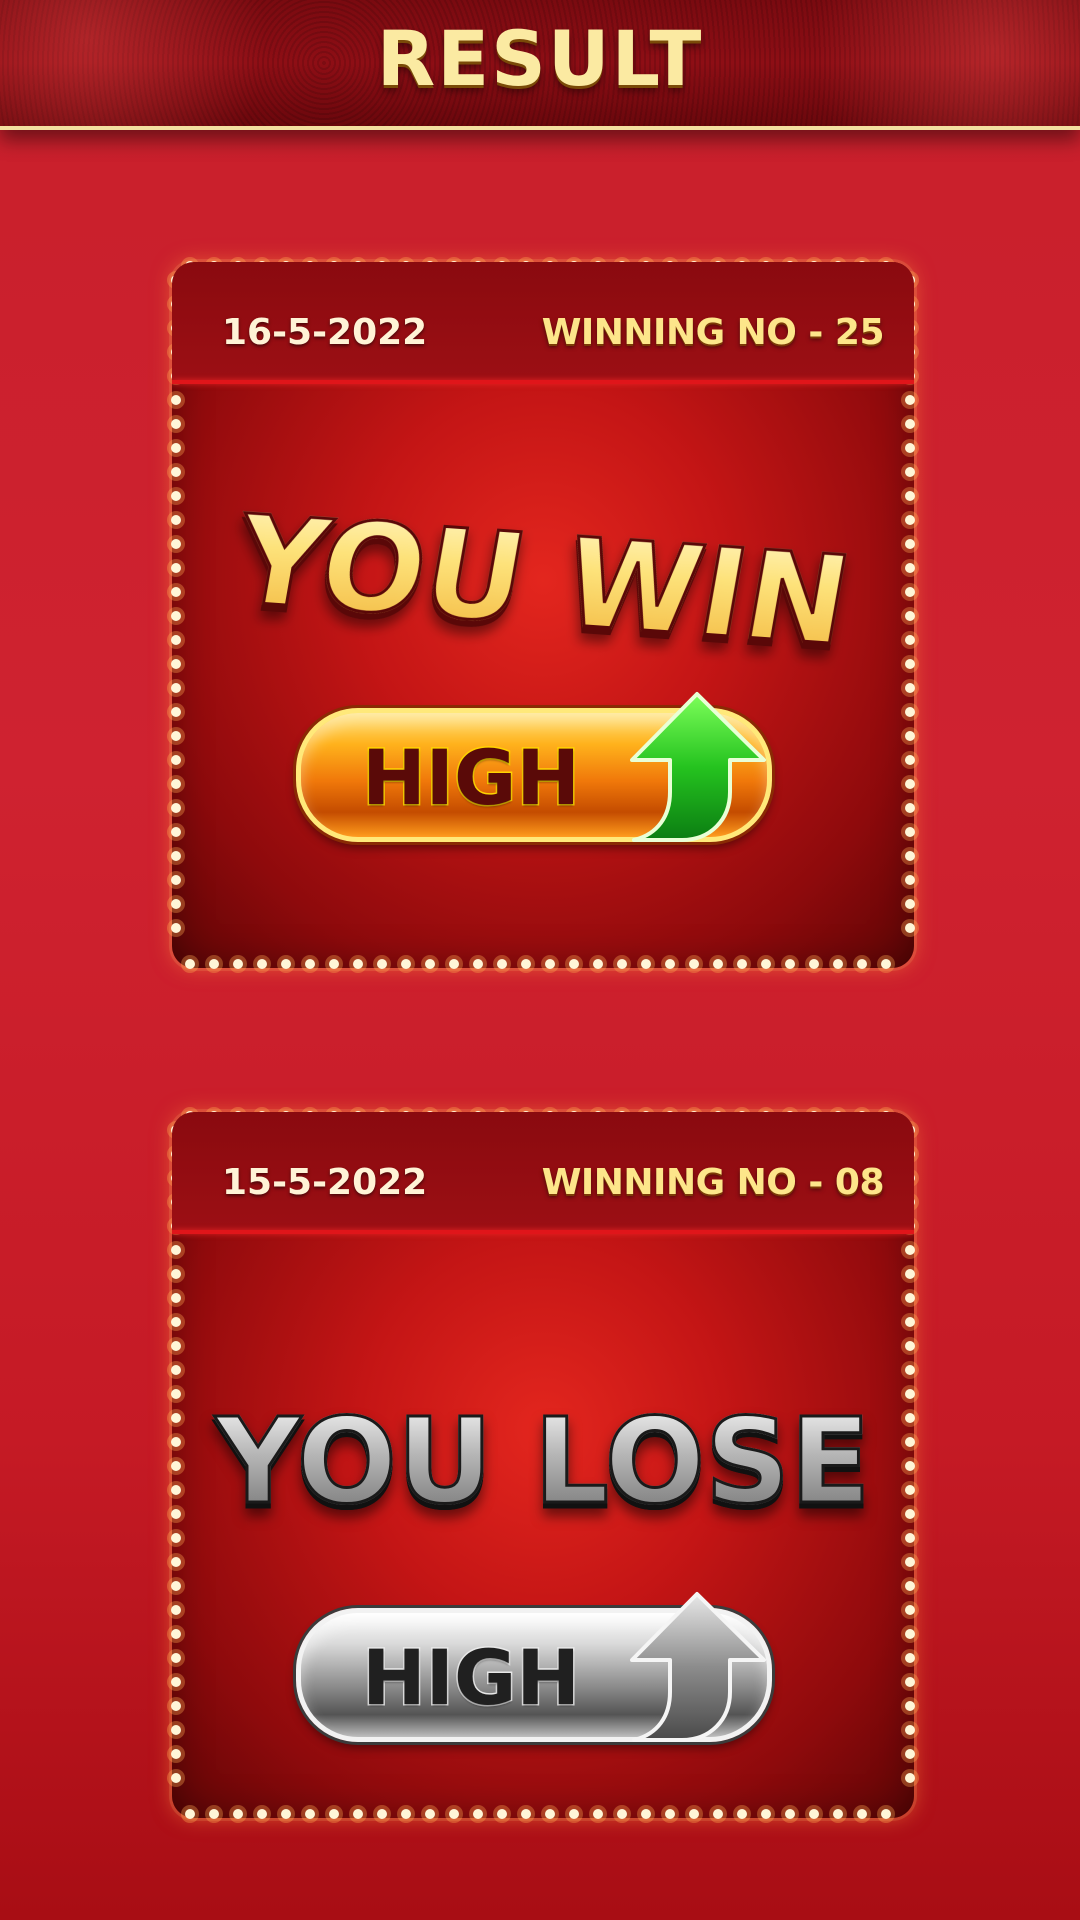  I want to click on bet-label: HIGH, so click(471, 1678).